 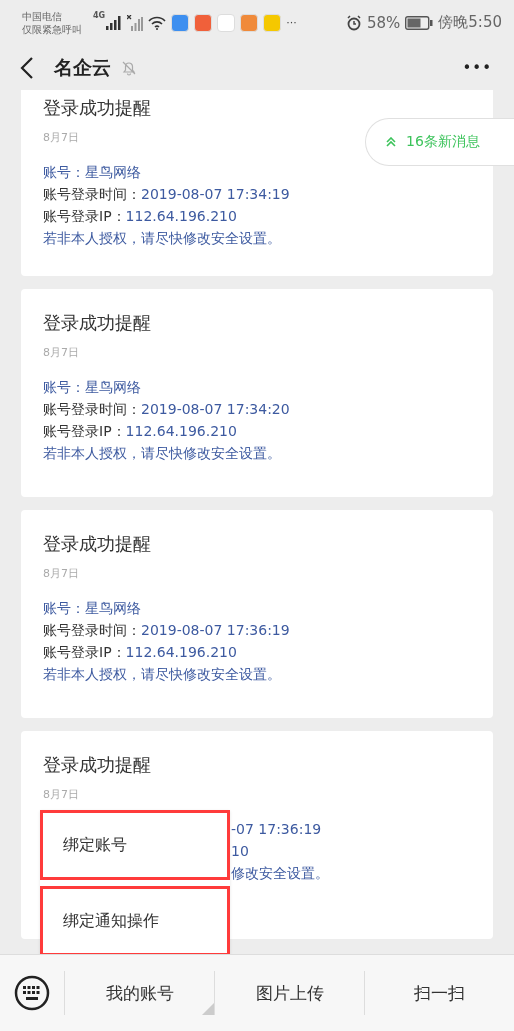 What do you see at coordinates (27, 67) in the screenshot?
I see `back-icon` at bounding box center [27, 67].